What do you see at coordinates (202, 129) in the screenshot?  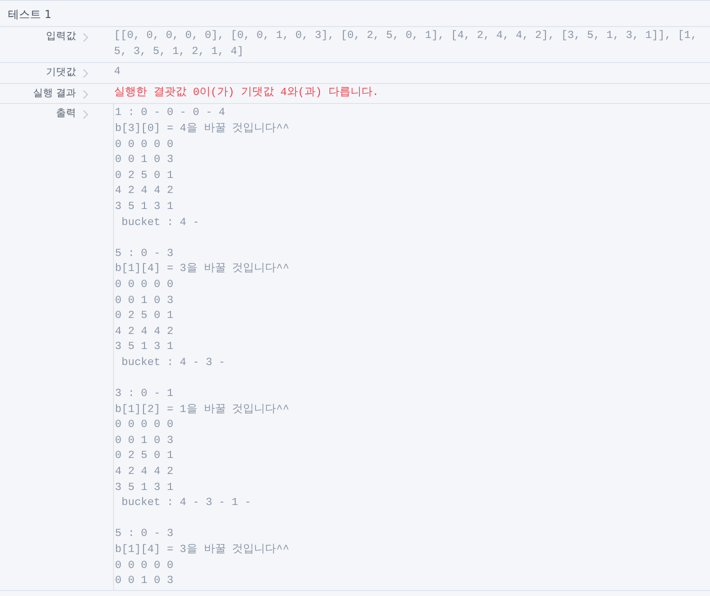 I see `output-line: b[3][0] = 4을 바꿀 것입니다^^` at bounding box center [202, 129].